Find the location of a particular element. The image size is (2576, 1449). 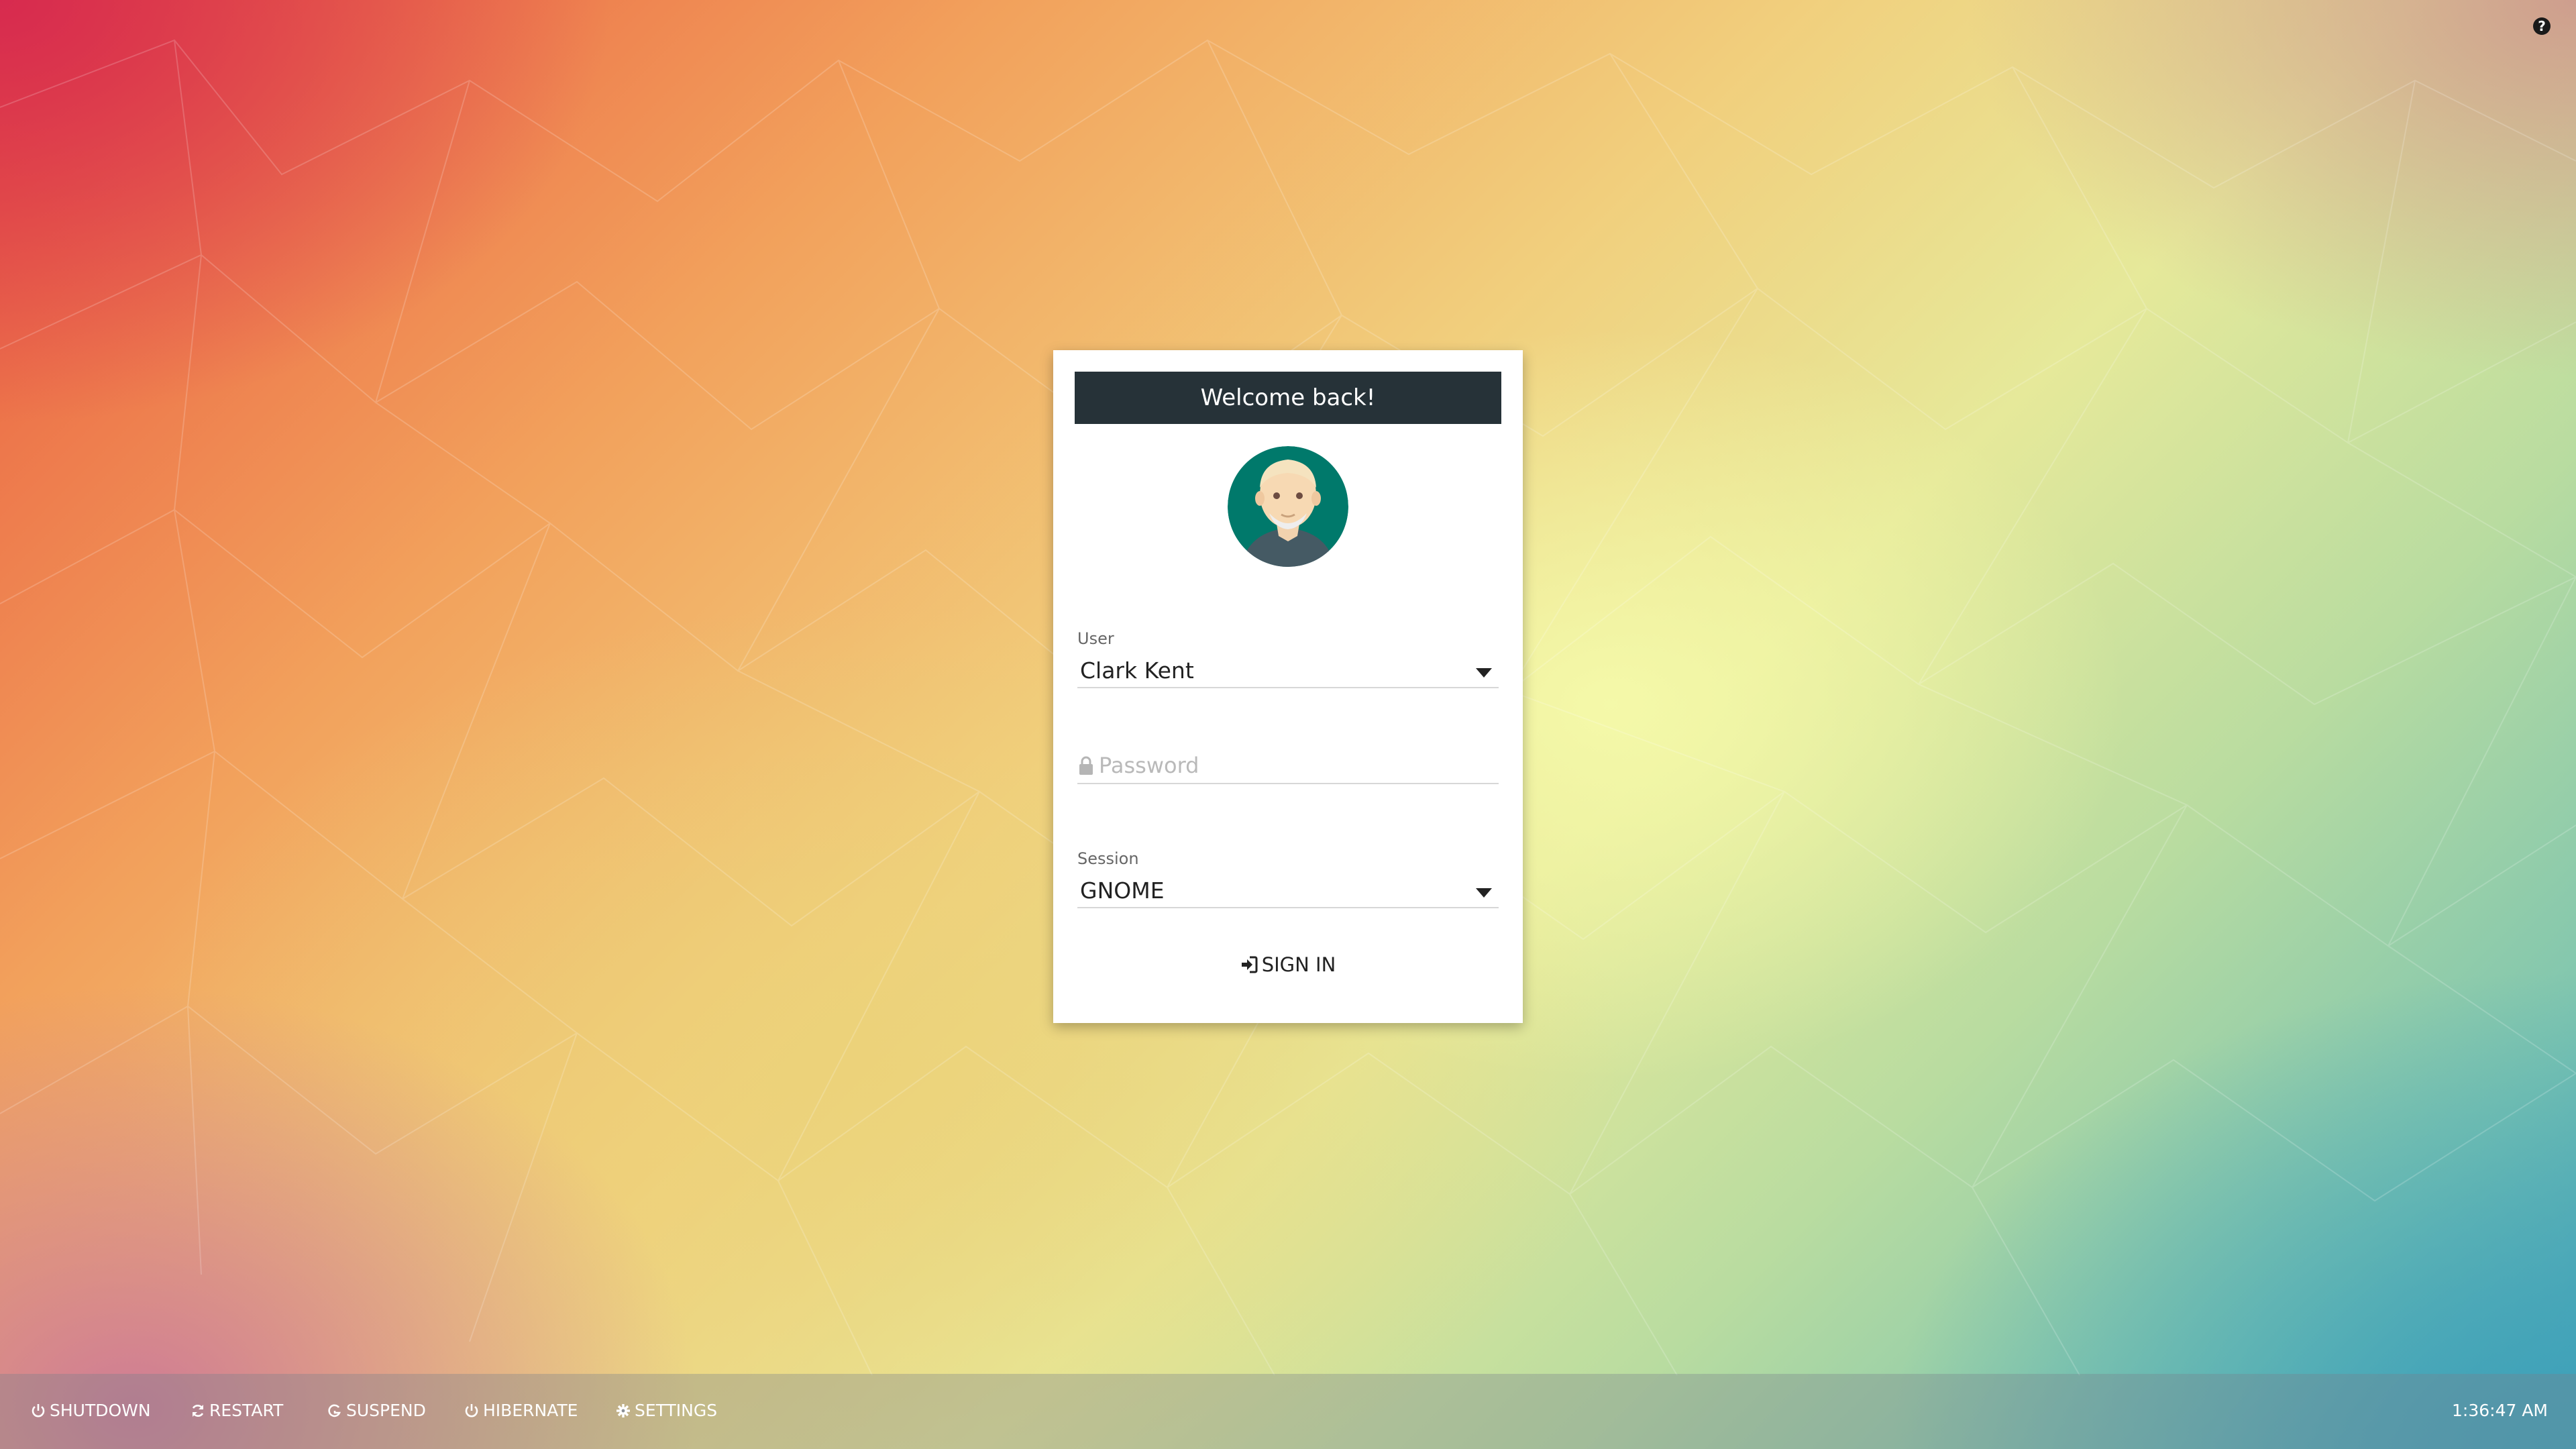

settings-button: SETTINGS is located at coordinates (666, 1411).